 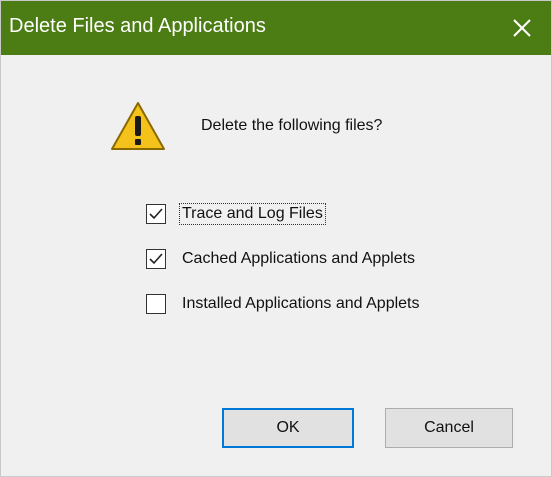 I want to click on cached-applications-label: Cached Applications and Applets, so click(x=299, y=258).